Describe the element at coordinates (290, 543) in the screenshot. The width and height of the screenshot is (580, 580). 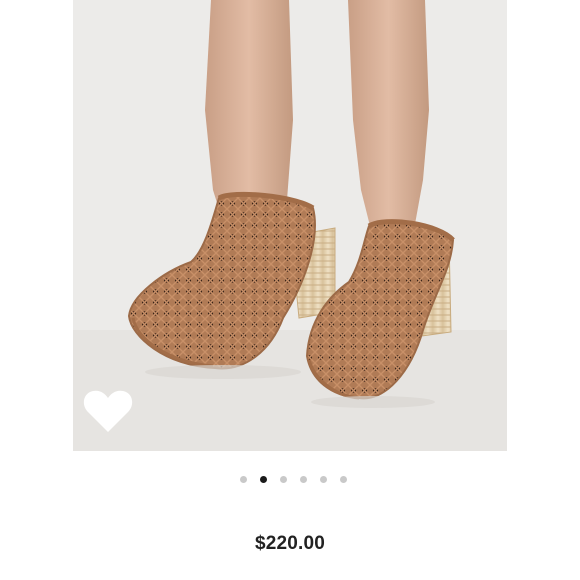
I see `listing-price: $220.00` at that location.